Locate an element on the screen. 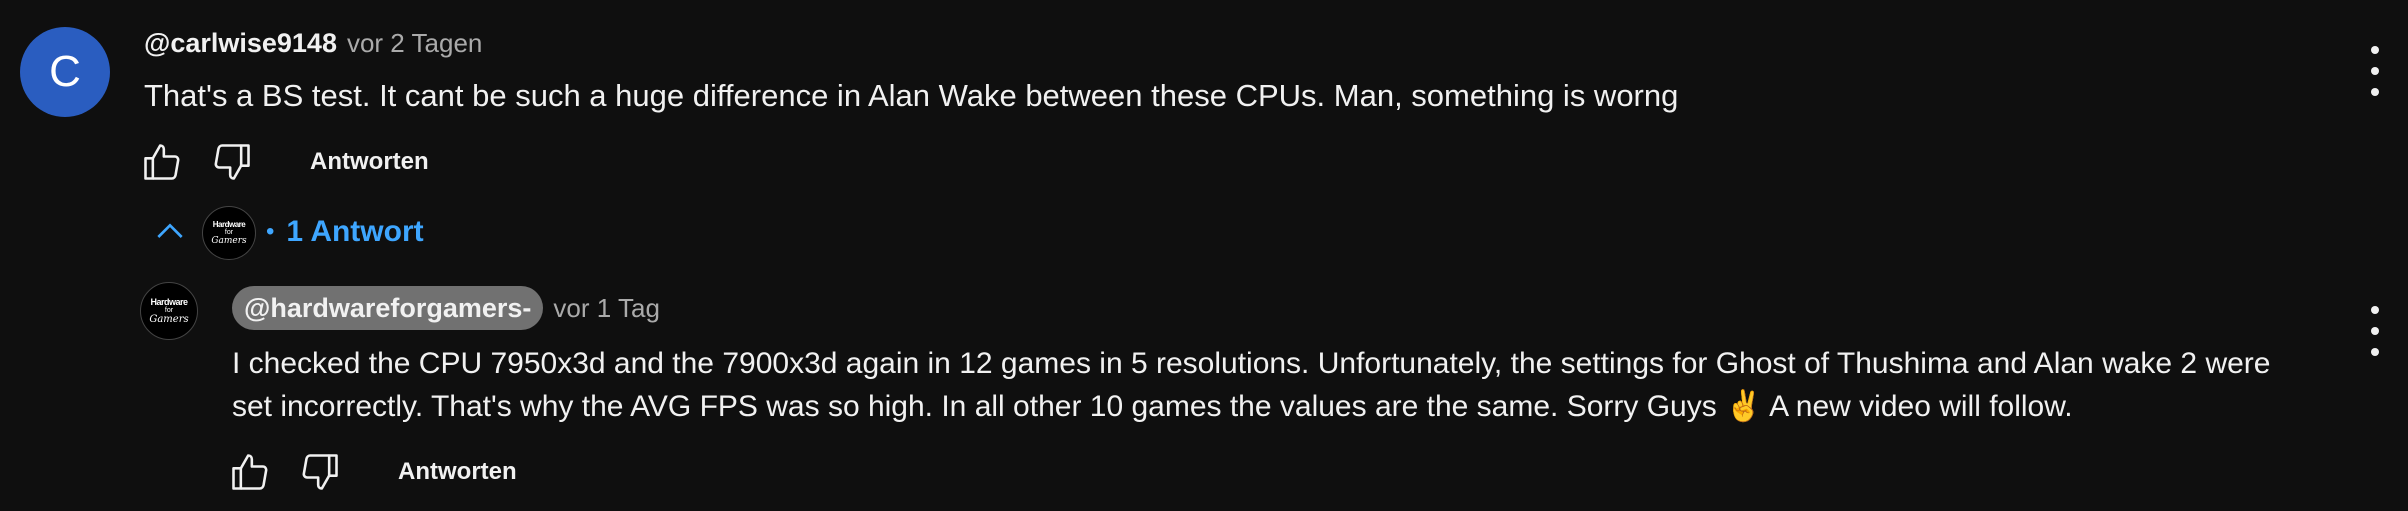 Image resolution: width=2408 pixels, height=511 pixels. dislike-button is located at coordinates (232, 162).